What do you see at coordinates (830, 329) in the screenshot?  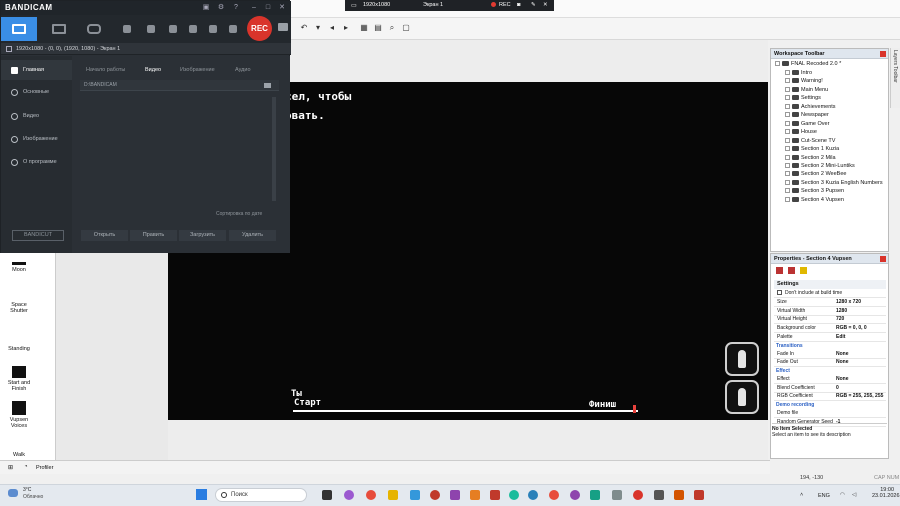 I see `property-row: Background color RGB = 0, 0, 0` at bounding box center [830, 329].